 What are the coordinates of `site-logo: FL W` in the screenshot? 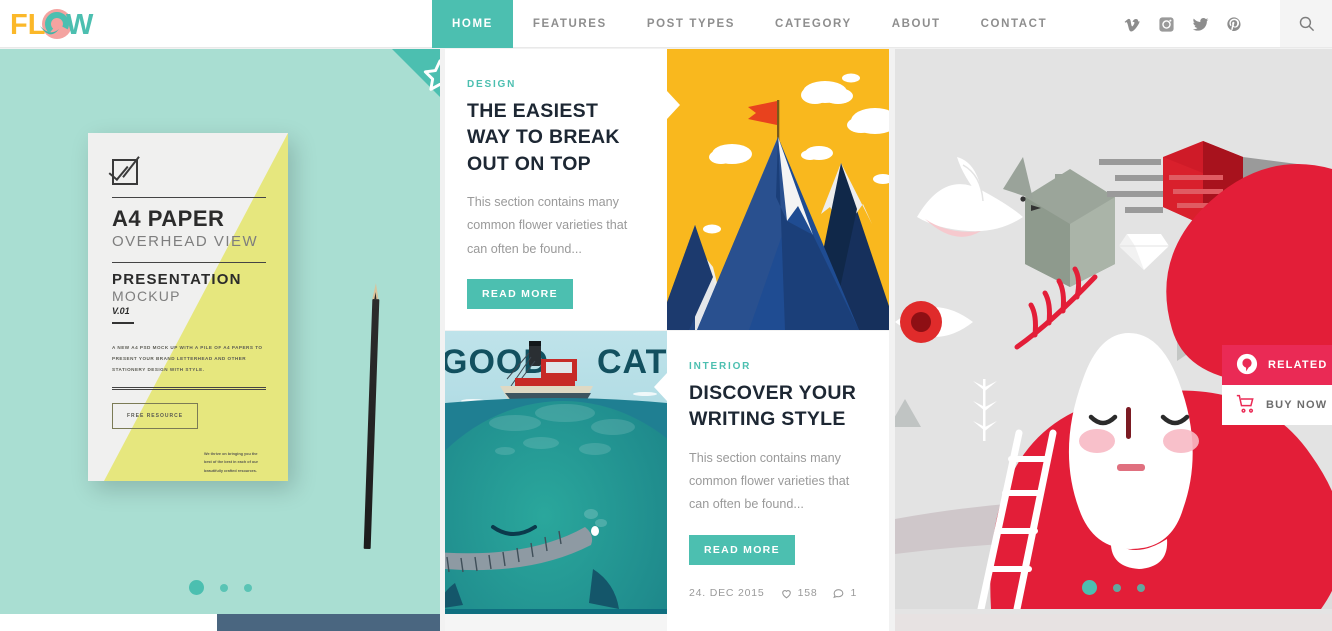 It's located at (60, 24).